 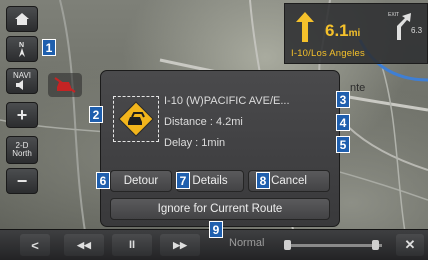 What do you see at coordinates (195, 143) in the screenshot?
I see `alert-delay: Delay : 1min` at bounding box center [195, 143].